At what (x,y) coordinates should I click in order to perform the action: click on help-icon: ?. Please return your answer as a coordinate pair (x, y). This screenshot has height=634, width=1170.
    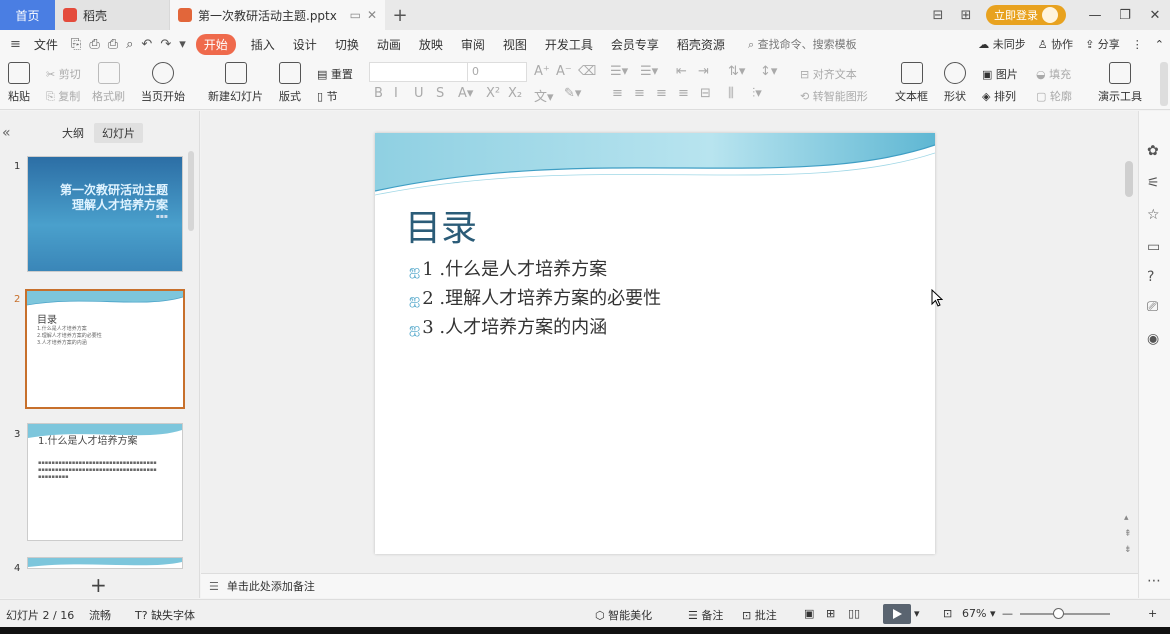
    Looking at the image, I should click on (1150, 277).